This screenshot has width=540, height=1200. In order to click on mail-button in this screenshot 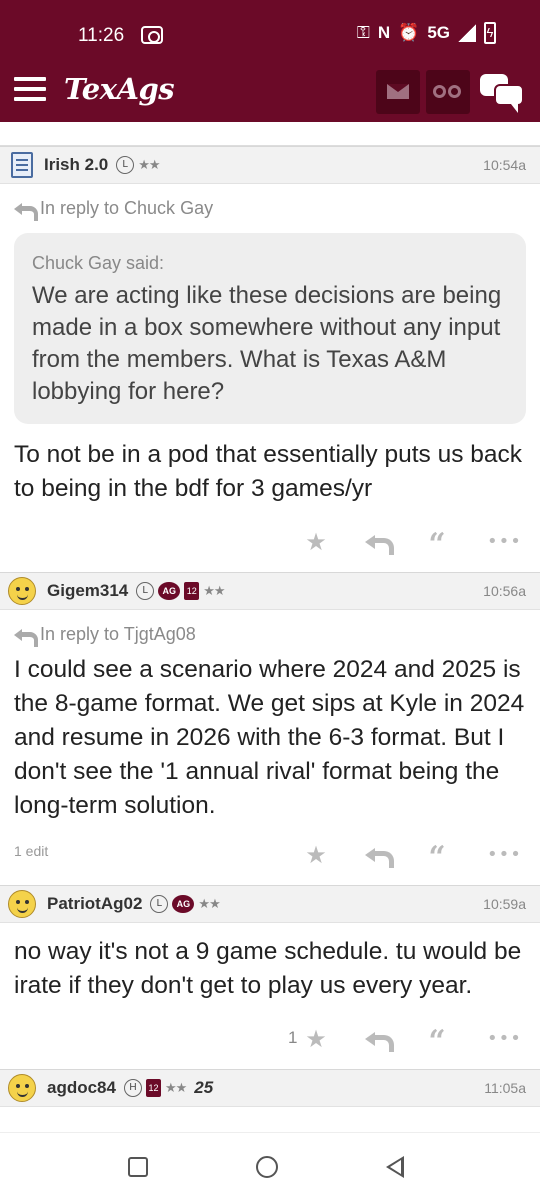, I will do `click(398, 92)`.